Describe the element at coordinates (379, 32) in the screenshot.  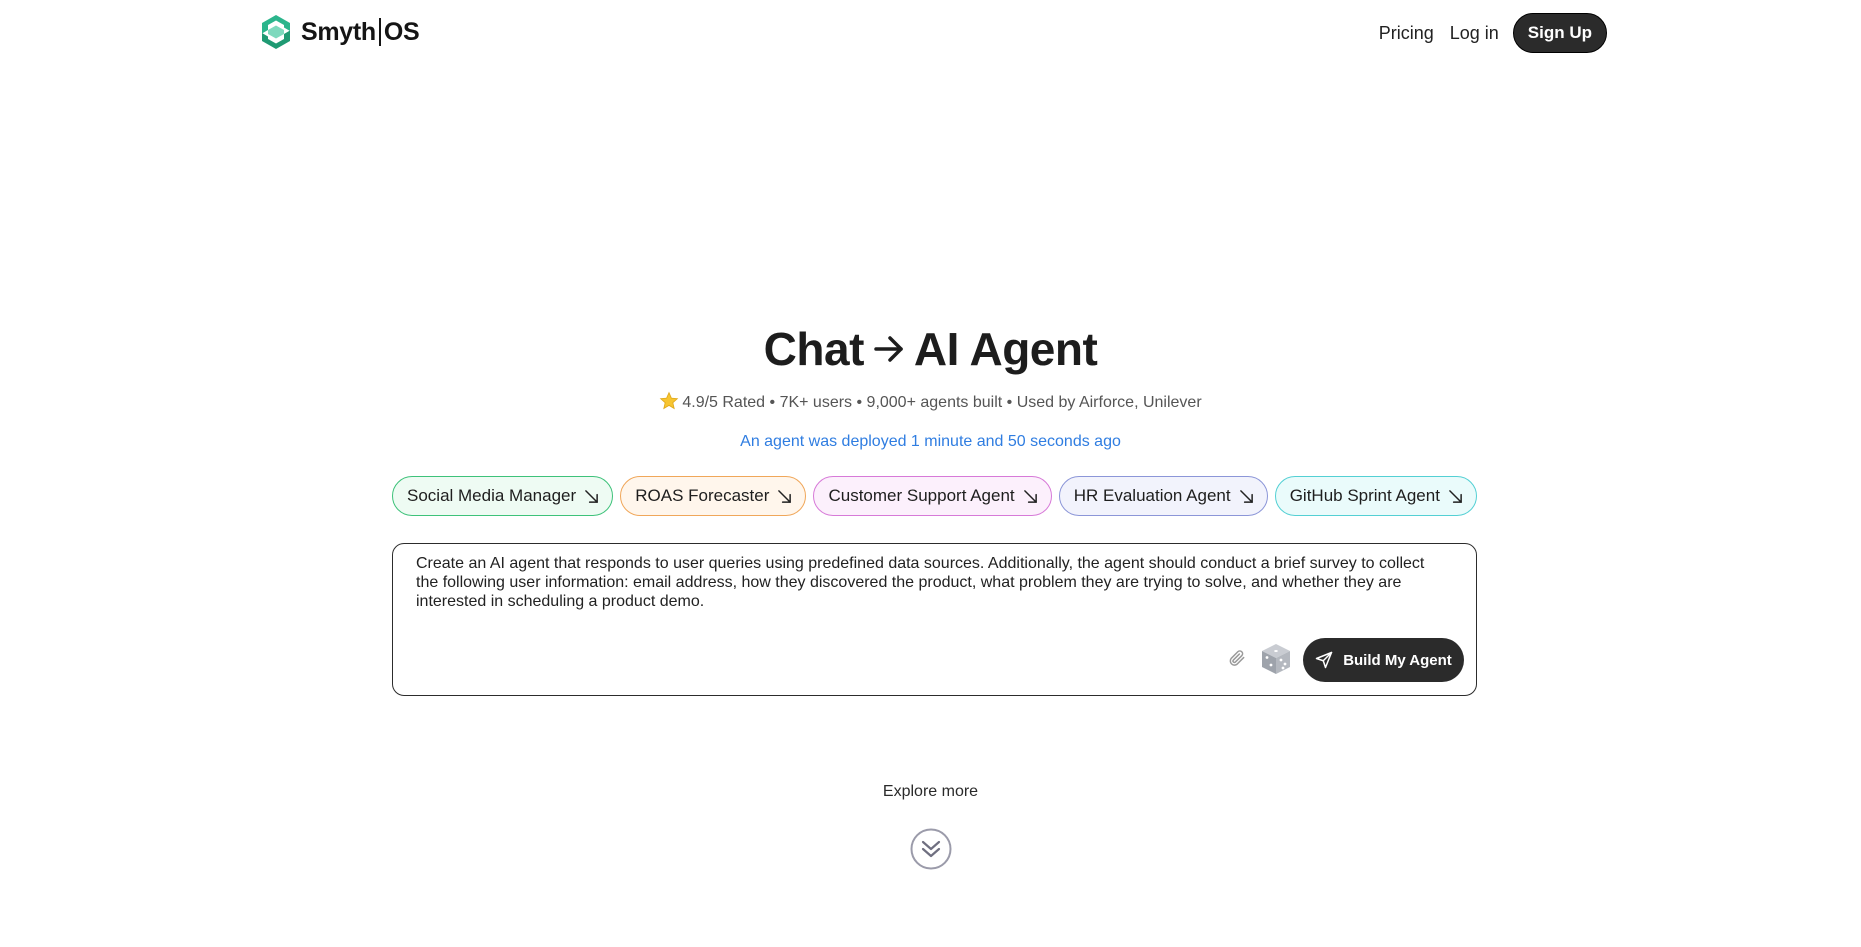
I see `brand-separator` at that location.